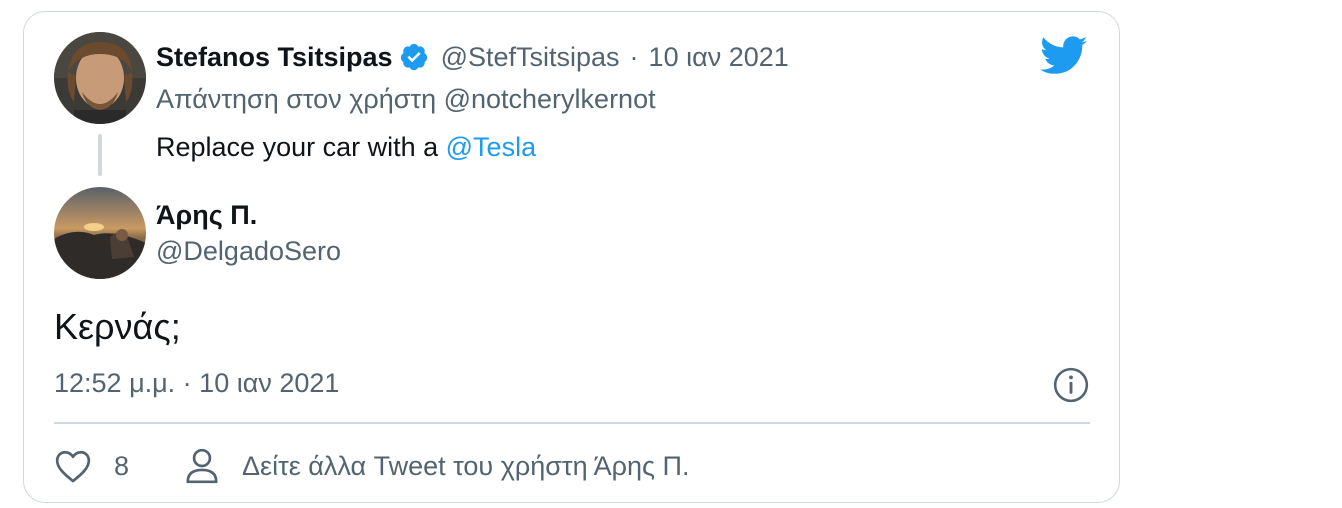 This screenshot has width=1342, height=508. I want to click on parent-tweet-text: Replace your car with a @Tesla, so click(346, 147).